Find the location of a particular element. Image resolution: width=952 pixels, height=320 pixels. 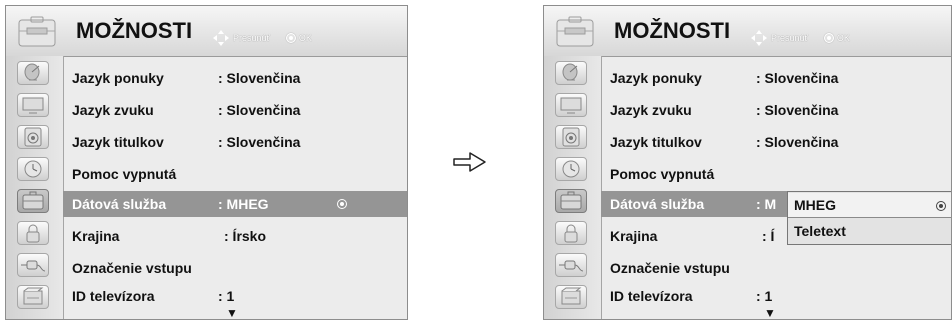

highlighted-row: Dátová služba : MHEG is located at coordinates (235, 204).